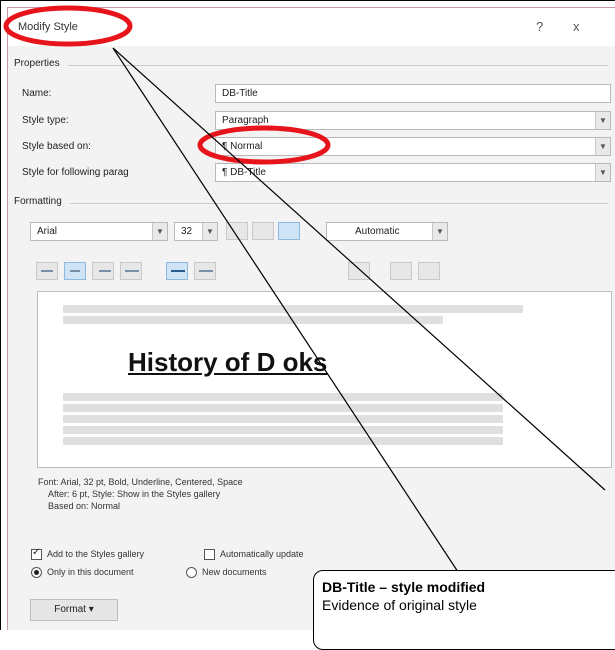  What do you see at coordinates (262, 554) in the screenshot?
I see `auto-update-label: Automatically update` at bounding box center [262, 554].